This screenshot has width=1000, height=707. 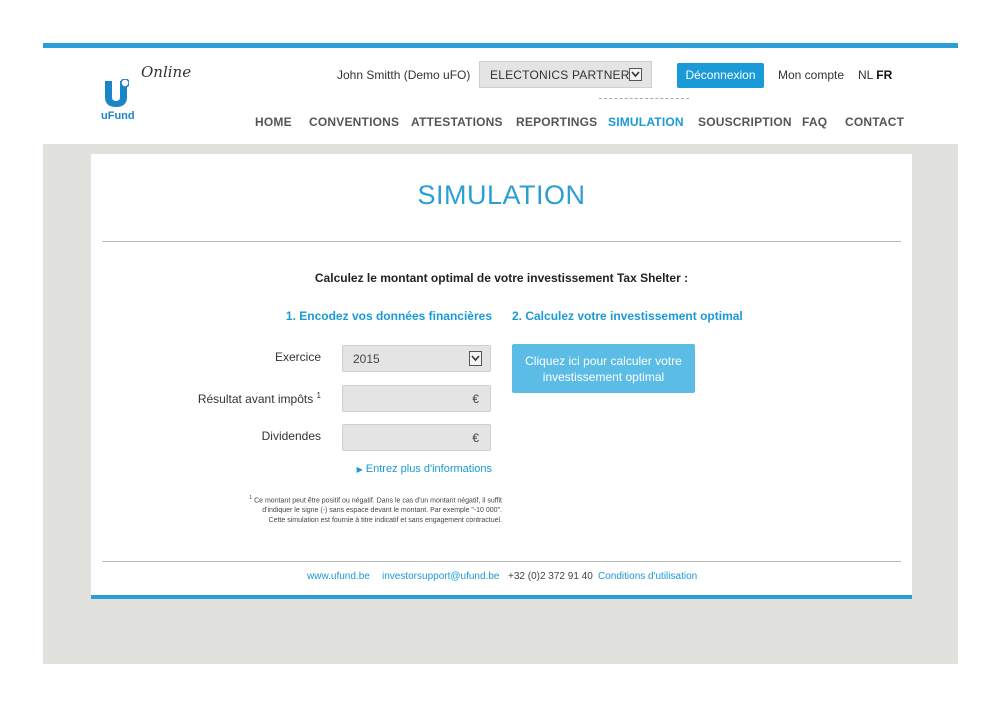 What do you see at coordinates (814, 122) in the screenshot?
I see `nav-faq: FAQ` at bounding box center [814, 122].